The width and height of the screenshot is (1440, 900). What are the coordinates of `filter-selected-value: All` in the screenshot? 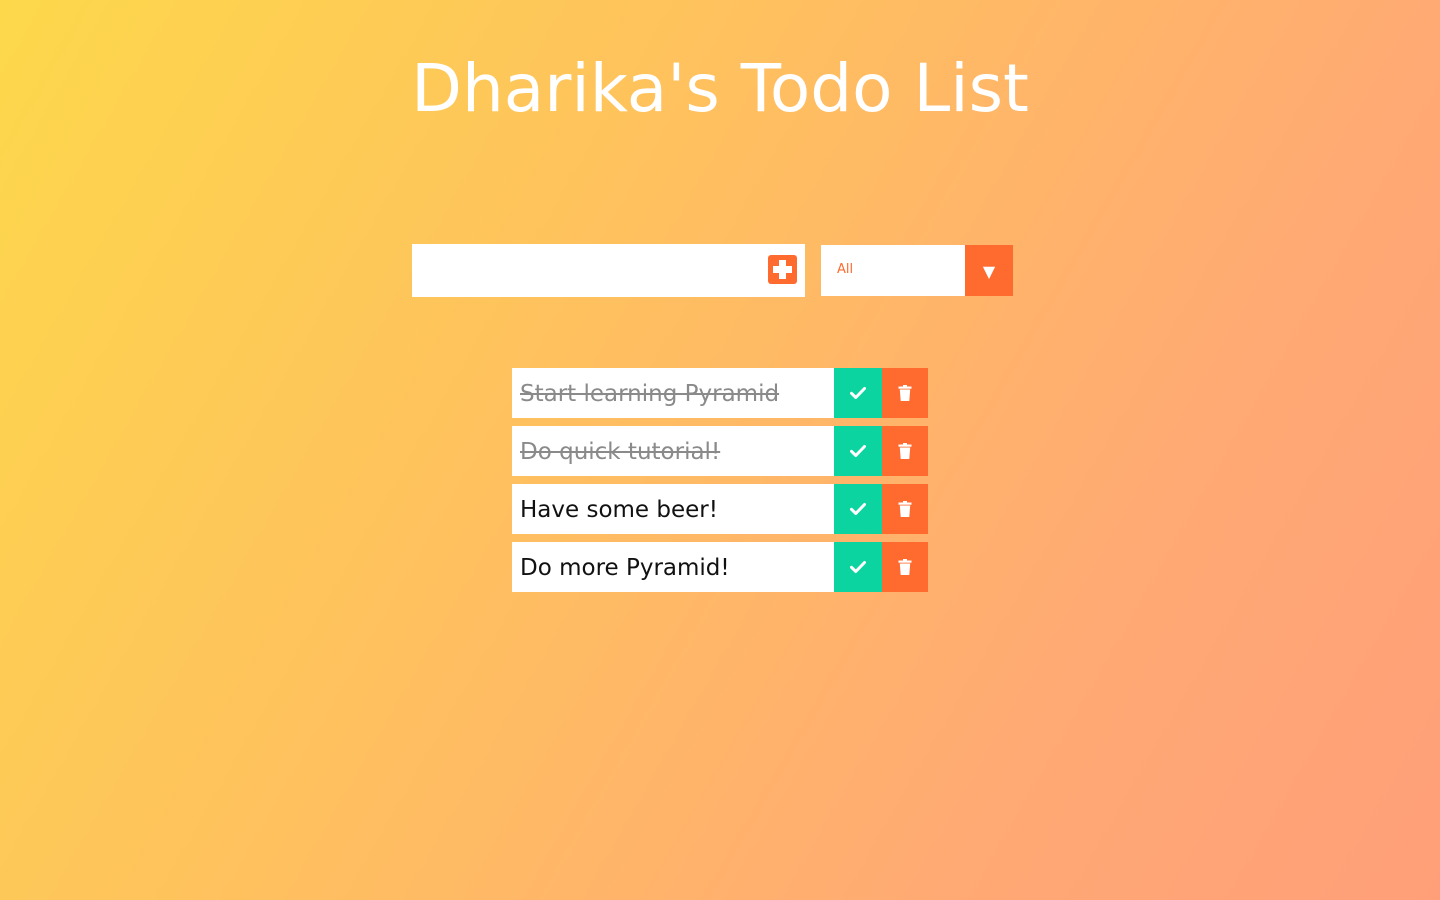 It's located at (845, 269).